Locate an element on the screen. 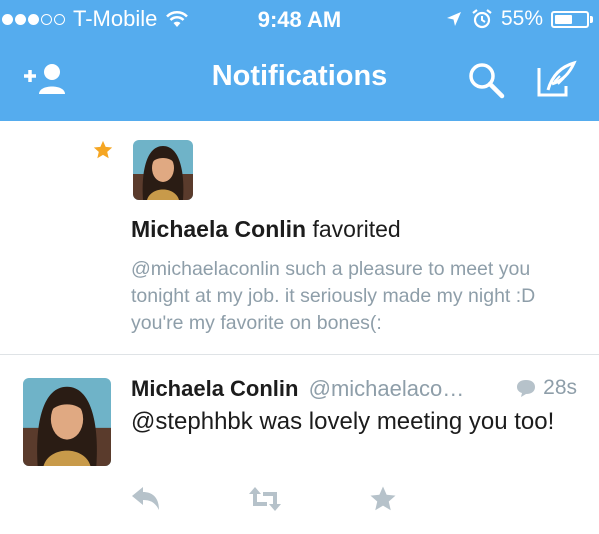 The width and height of the screenshot is (599, 534). conversation-icon is located at coordinates (526, 388).